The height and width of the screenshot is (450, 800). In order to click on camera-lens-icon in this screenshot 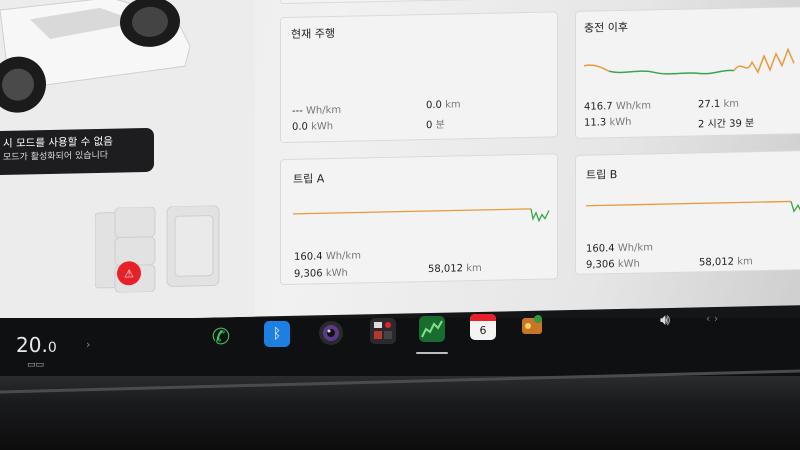, I will do `click(331, 333)`.